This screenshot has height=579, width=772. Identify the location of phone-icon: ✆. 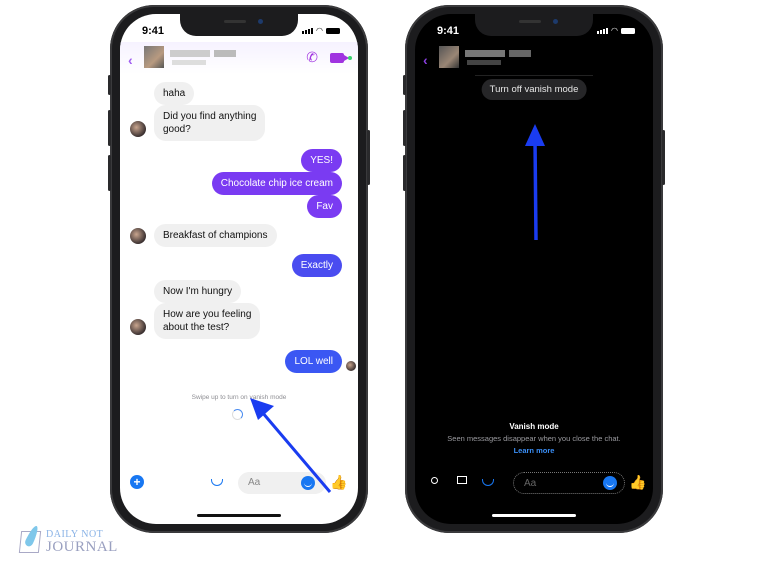
(312, 57).